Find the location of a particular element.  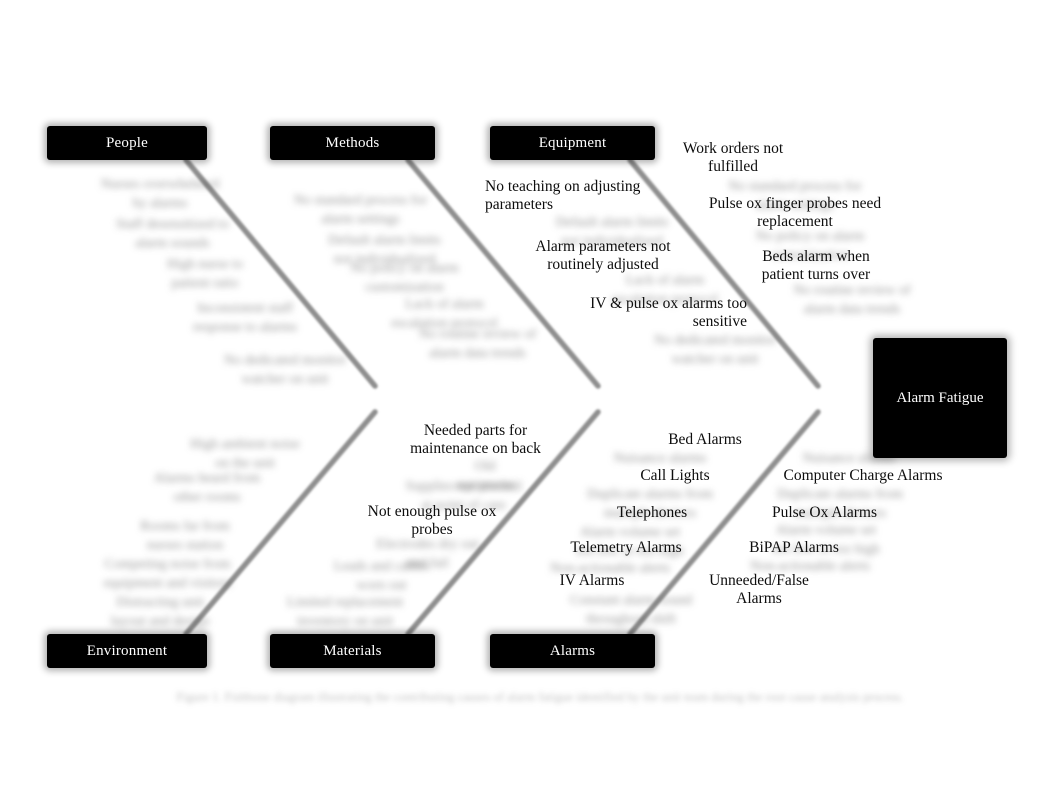

category-box-equipment: Equipment is located at coordinates (572, 143).